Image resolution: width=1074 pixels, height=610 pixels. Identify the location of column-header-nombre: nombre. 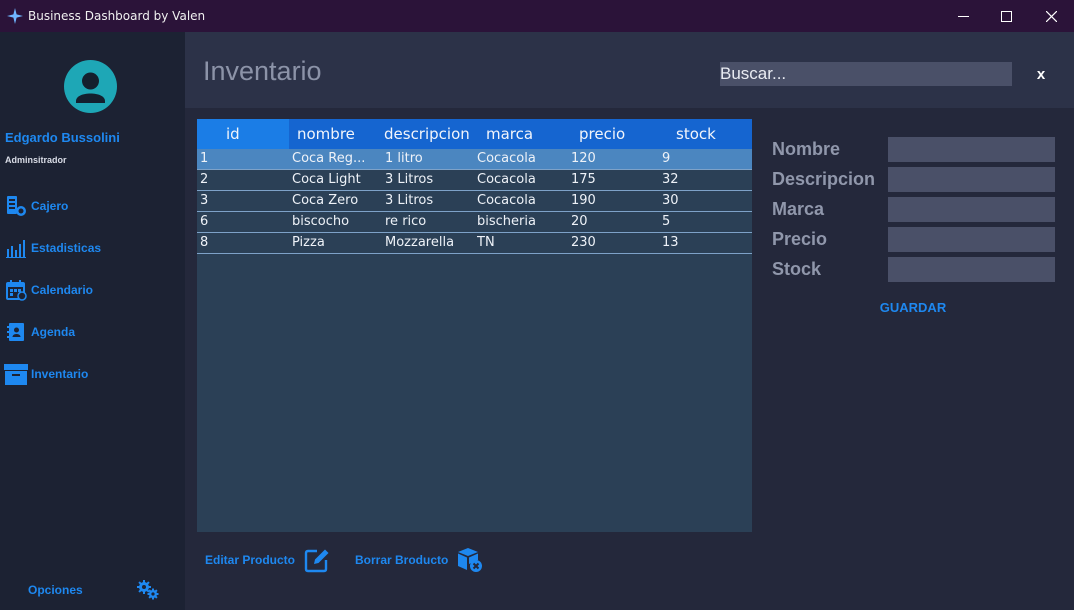
(326, 134).